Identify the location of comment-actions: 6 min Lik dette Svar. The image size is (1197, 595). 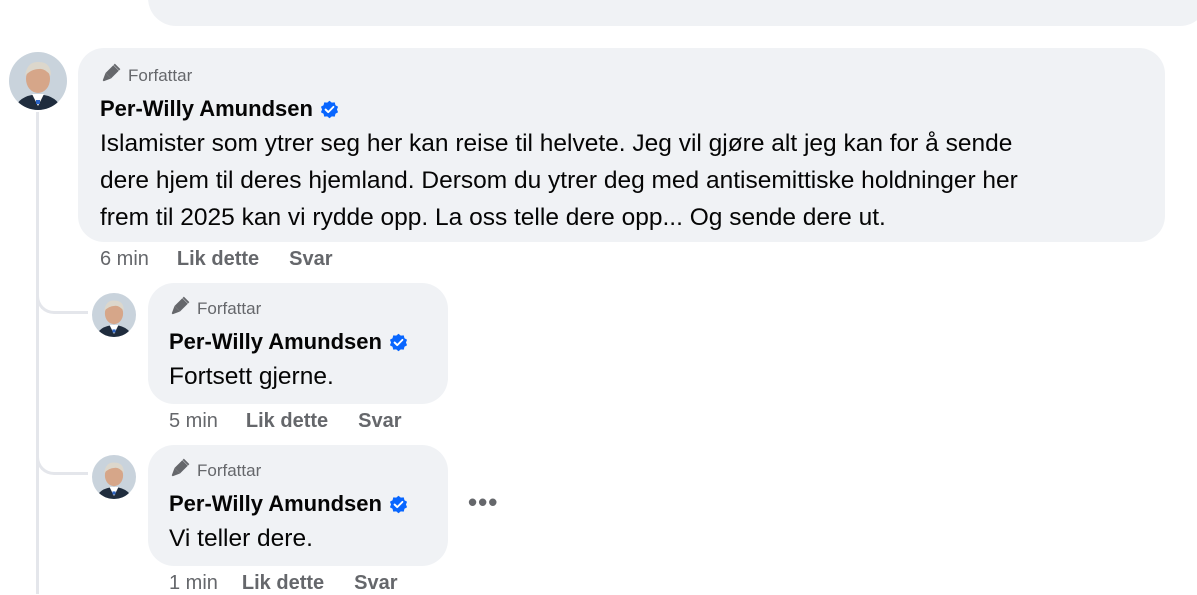
(216, 259).